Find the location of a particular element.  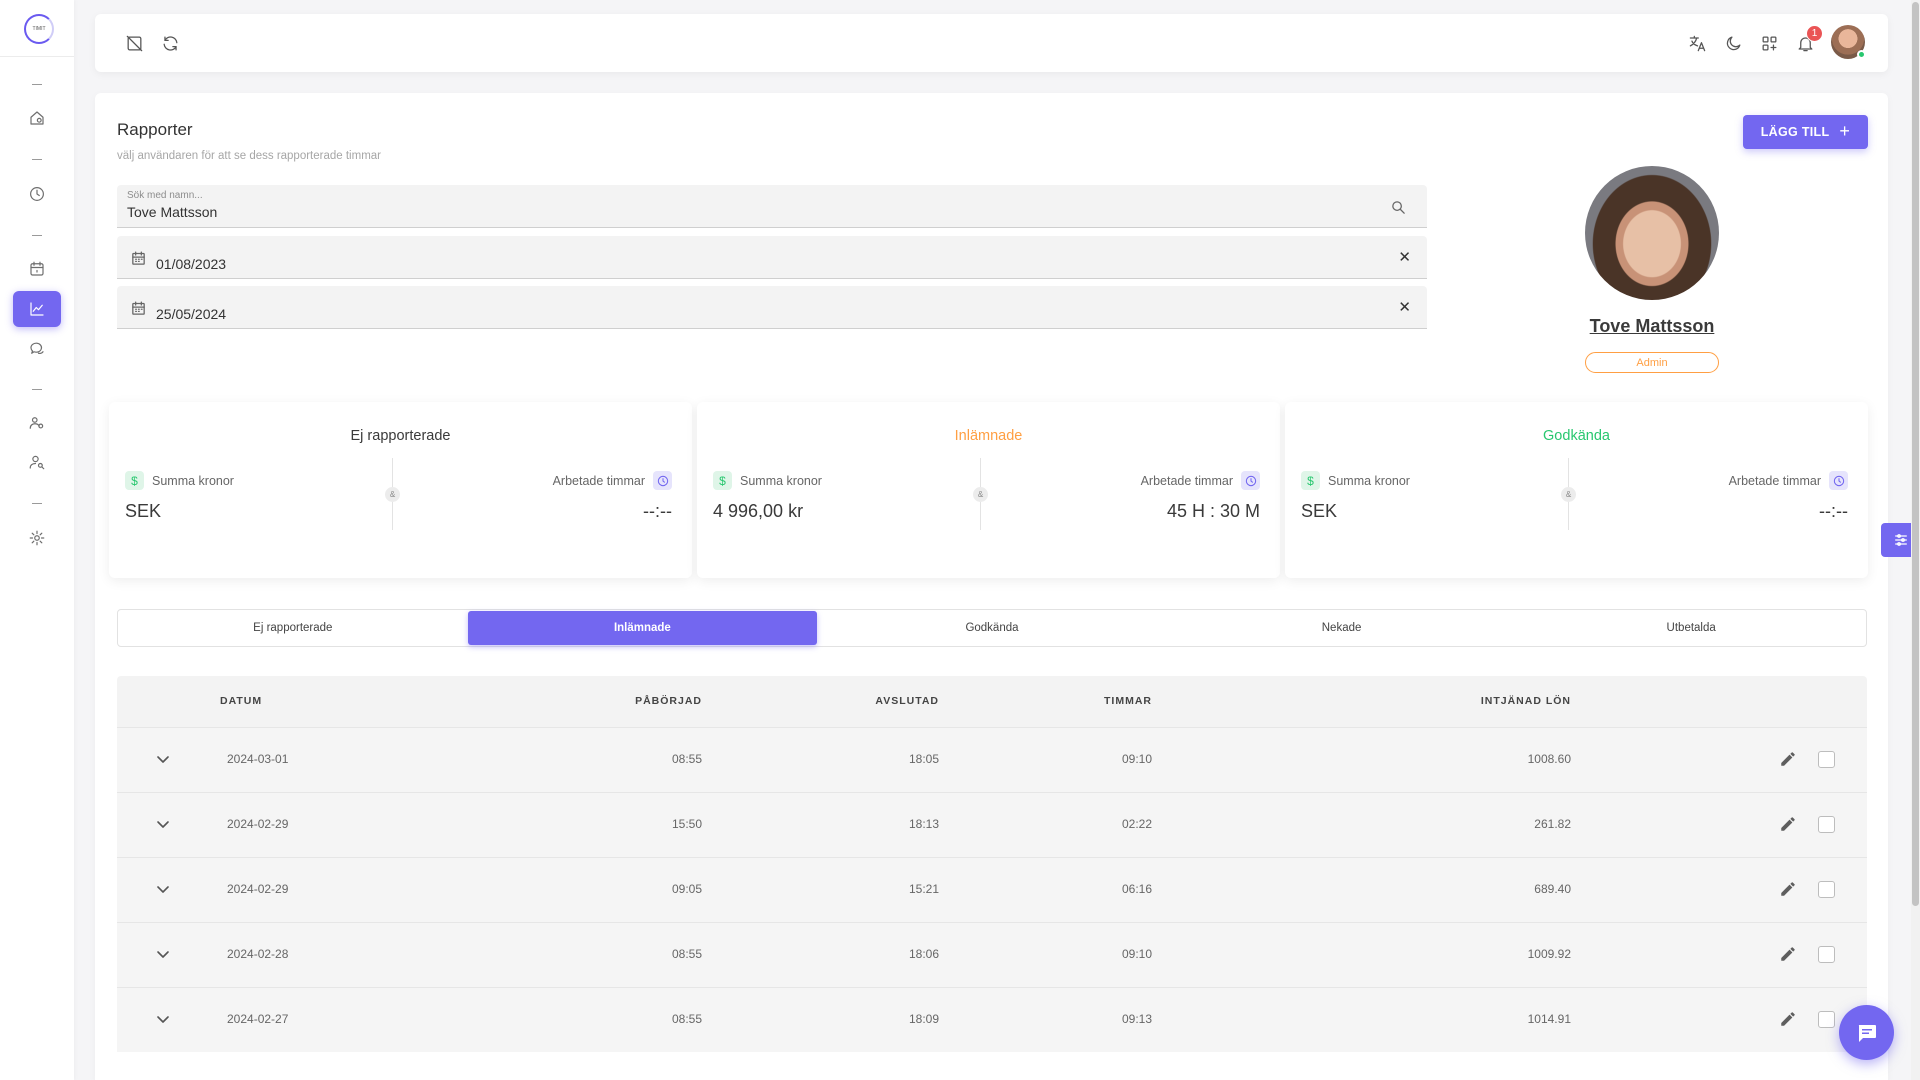

apps-button is located at coordinates (1769, 43).